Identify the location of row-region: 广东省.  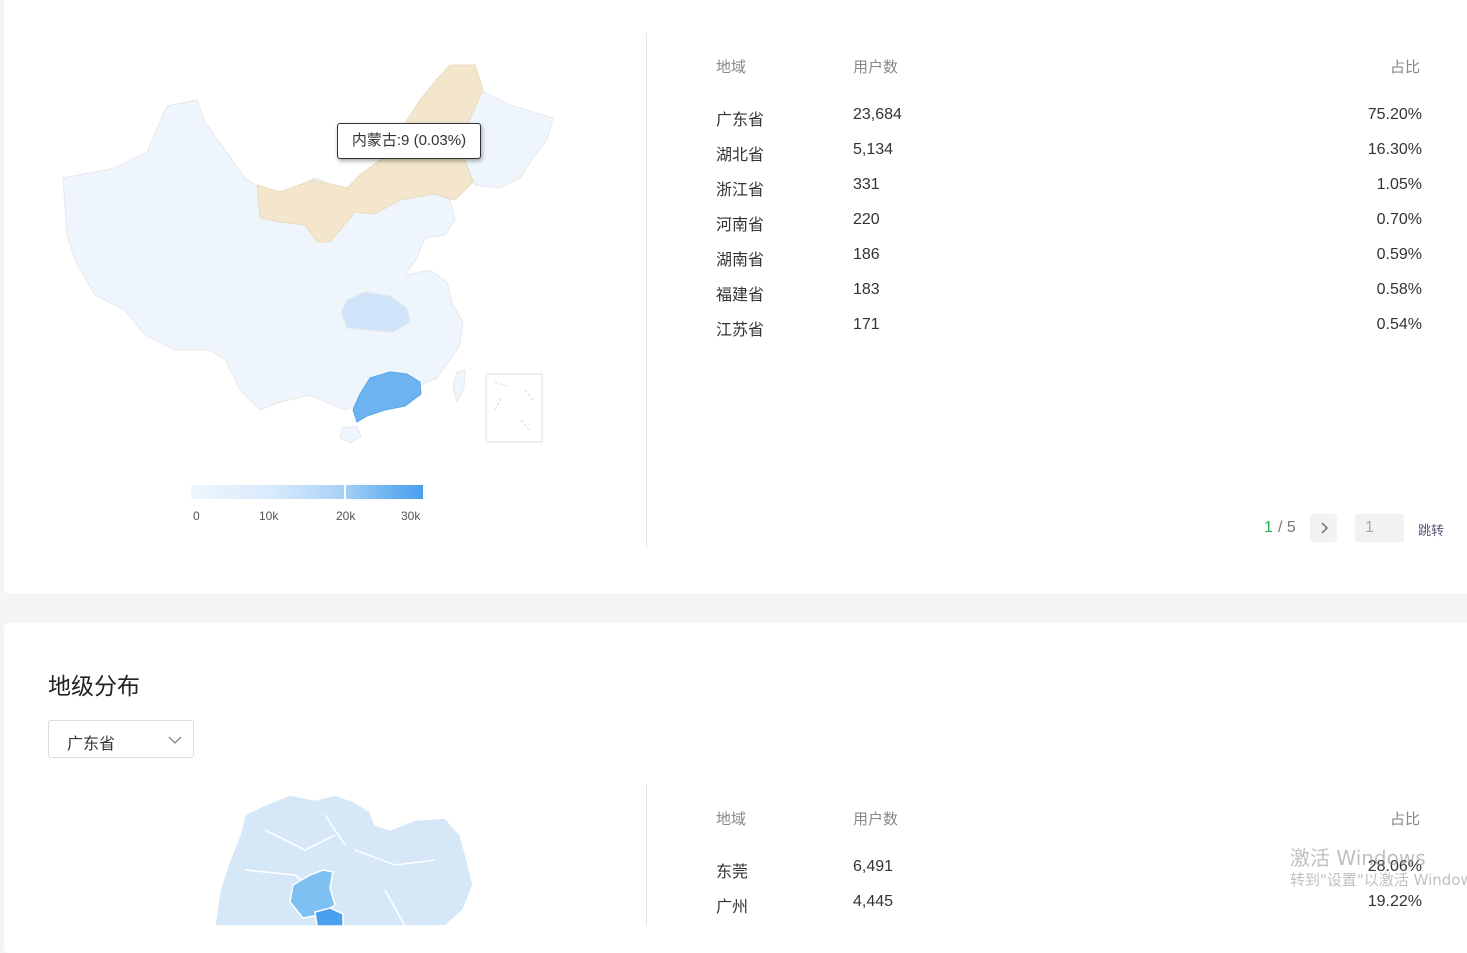
(740, 119).